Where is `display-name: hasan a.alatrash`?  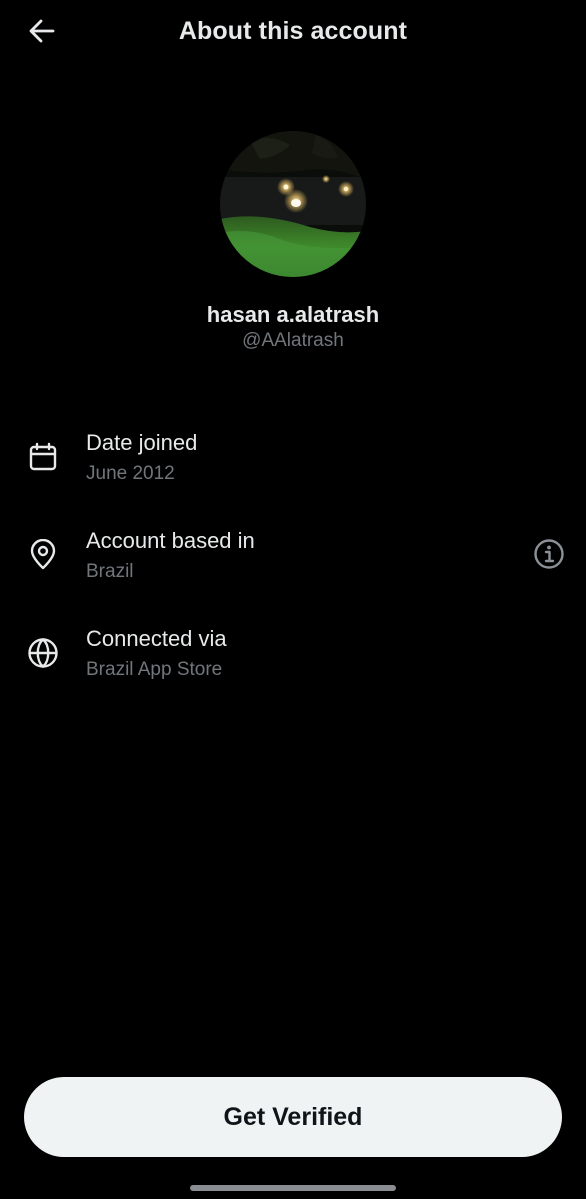 display-name: hasan a.alatrash is located at coordinates (293, 314).